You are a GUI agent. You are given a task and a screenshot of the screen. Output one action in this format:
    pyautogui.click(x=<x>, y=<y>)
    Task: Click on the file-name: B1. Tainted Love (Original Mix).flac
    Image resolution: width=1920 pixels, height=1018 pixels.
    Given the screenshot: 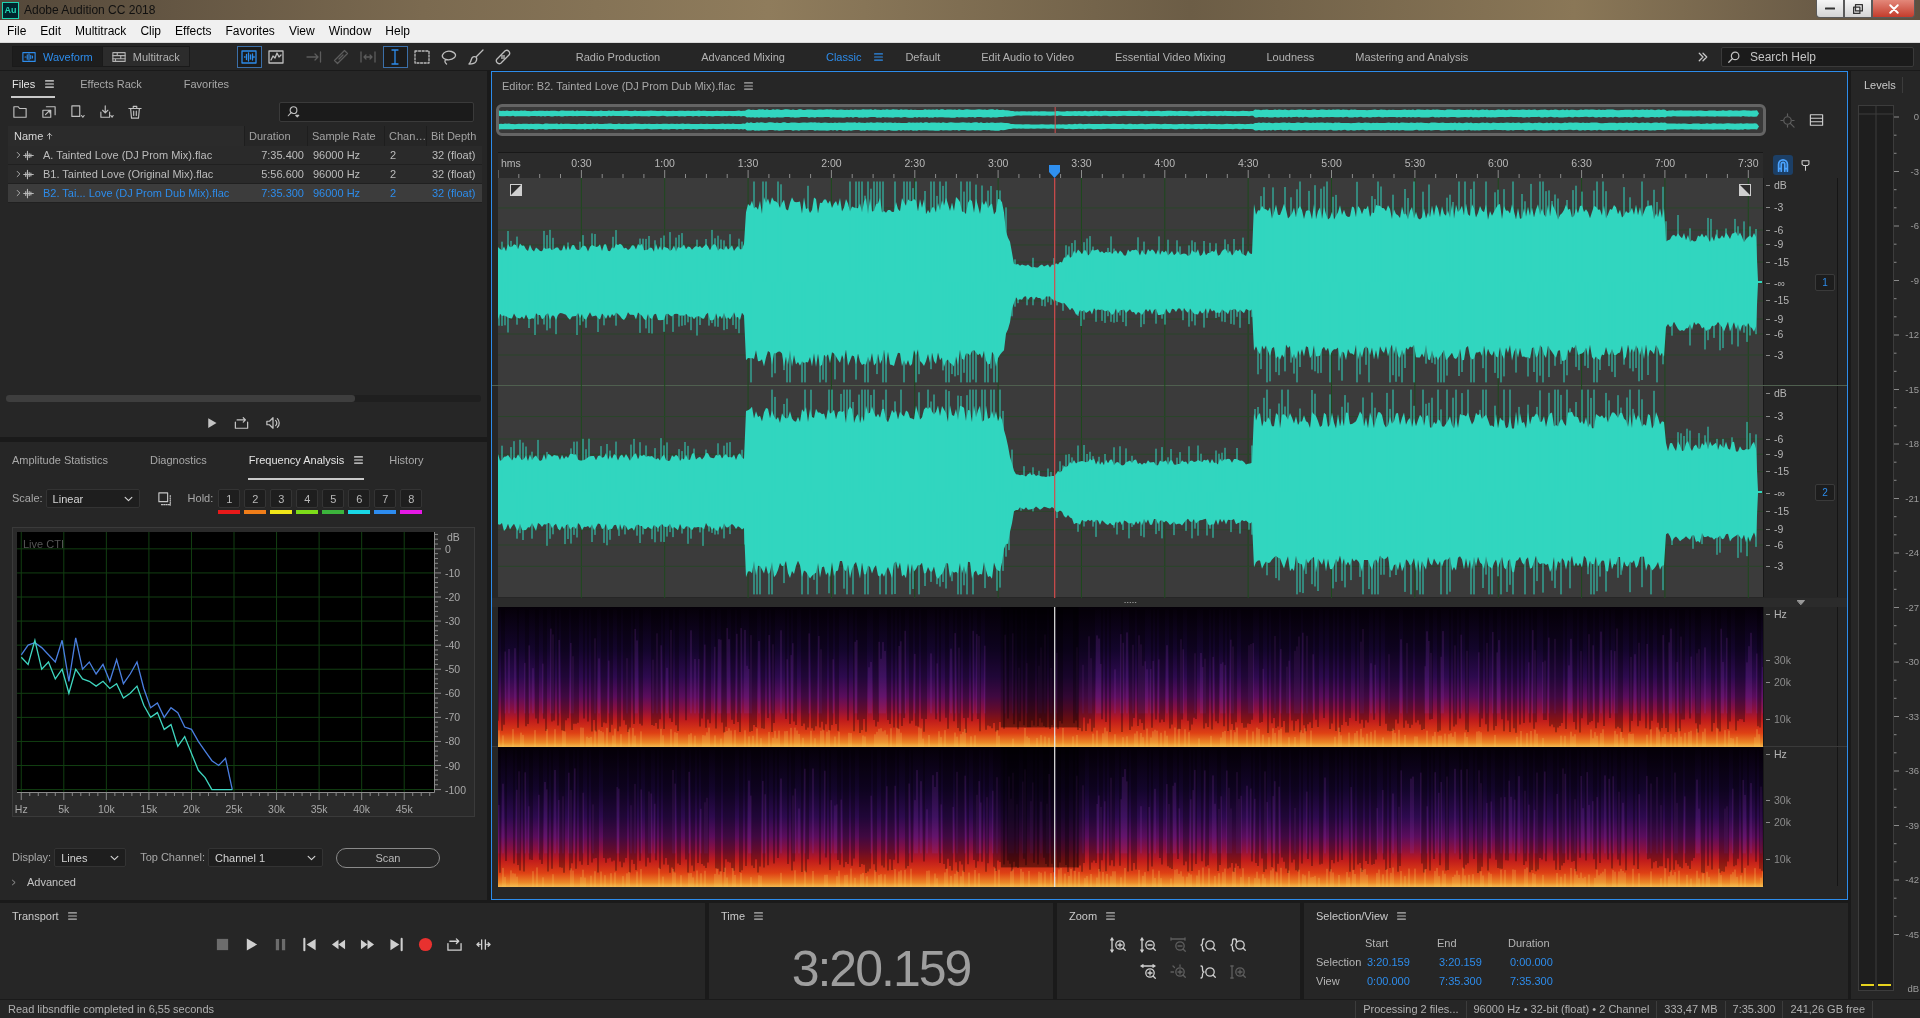 What is the action you would take?
    pyautogui.click(x=128, y=174)
    